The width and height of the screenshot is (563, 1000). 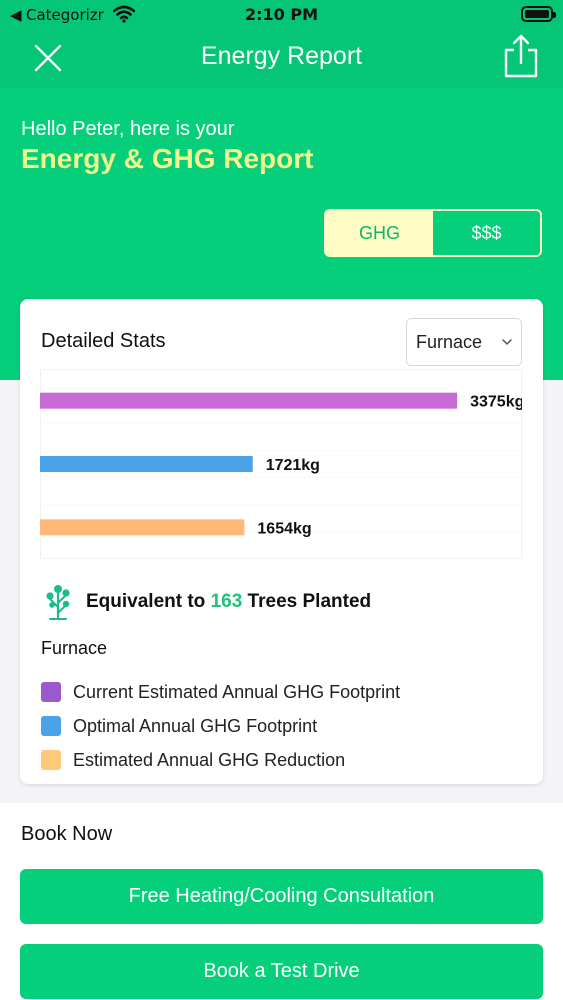 I want to click on legend-item: Optimal Annual GHG Footprint, so click(x=220, y=726).